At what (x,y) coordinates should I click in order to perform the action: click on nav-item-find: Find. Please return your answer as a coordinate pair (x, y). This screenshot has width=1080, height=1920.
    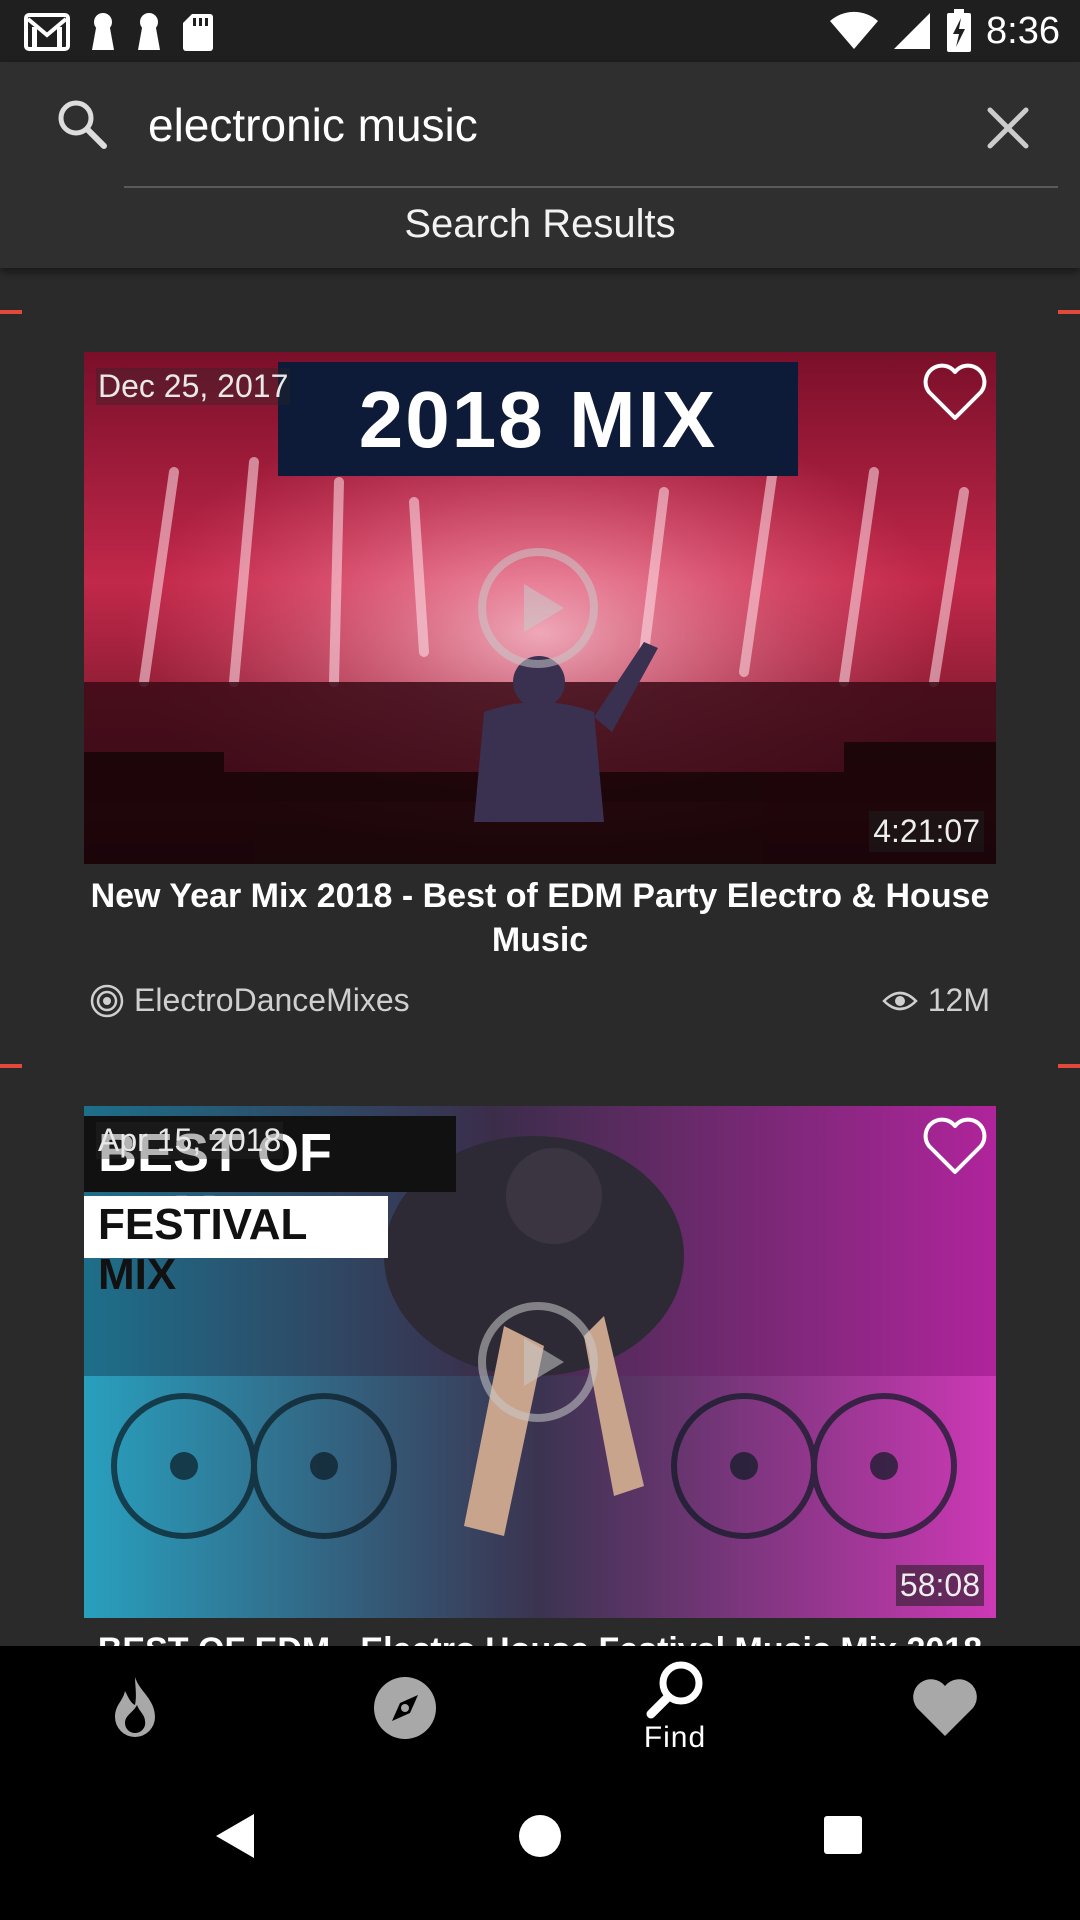
    Looking at the image, I should click on (675, 1708).